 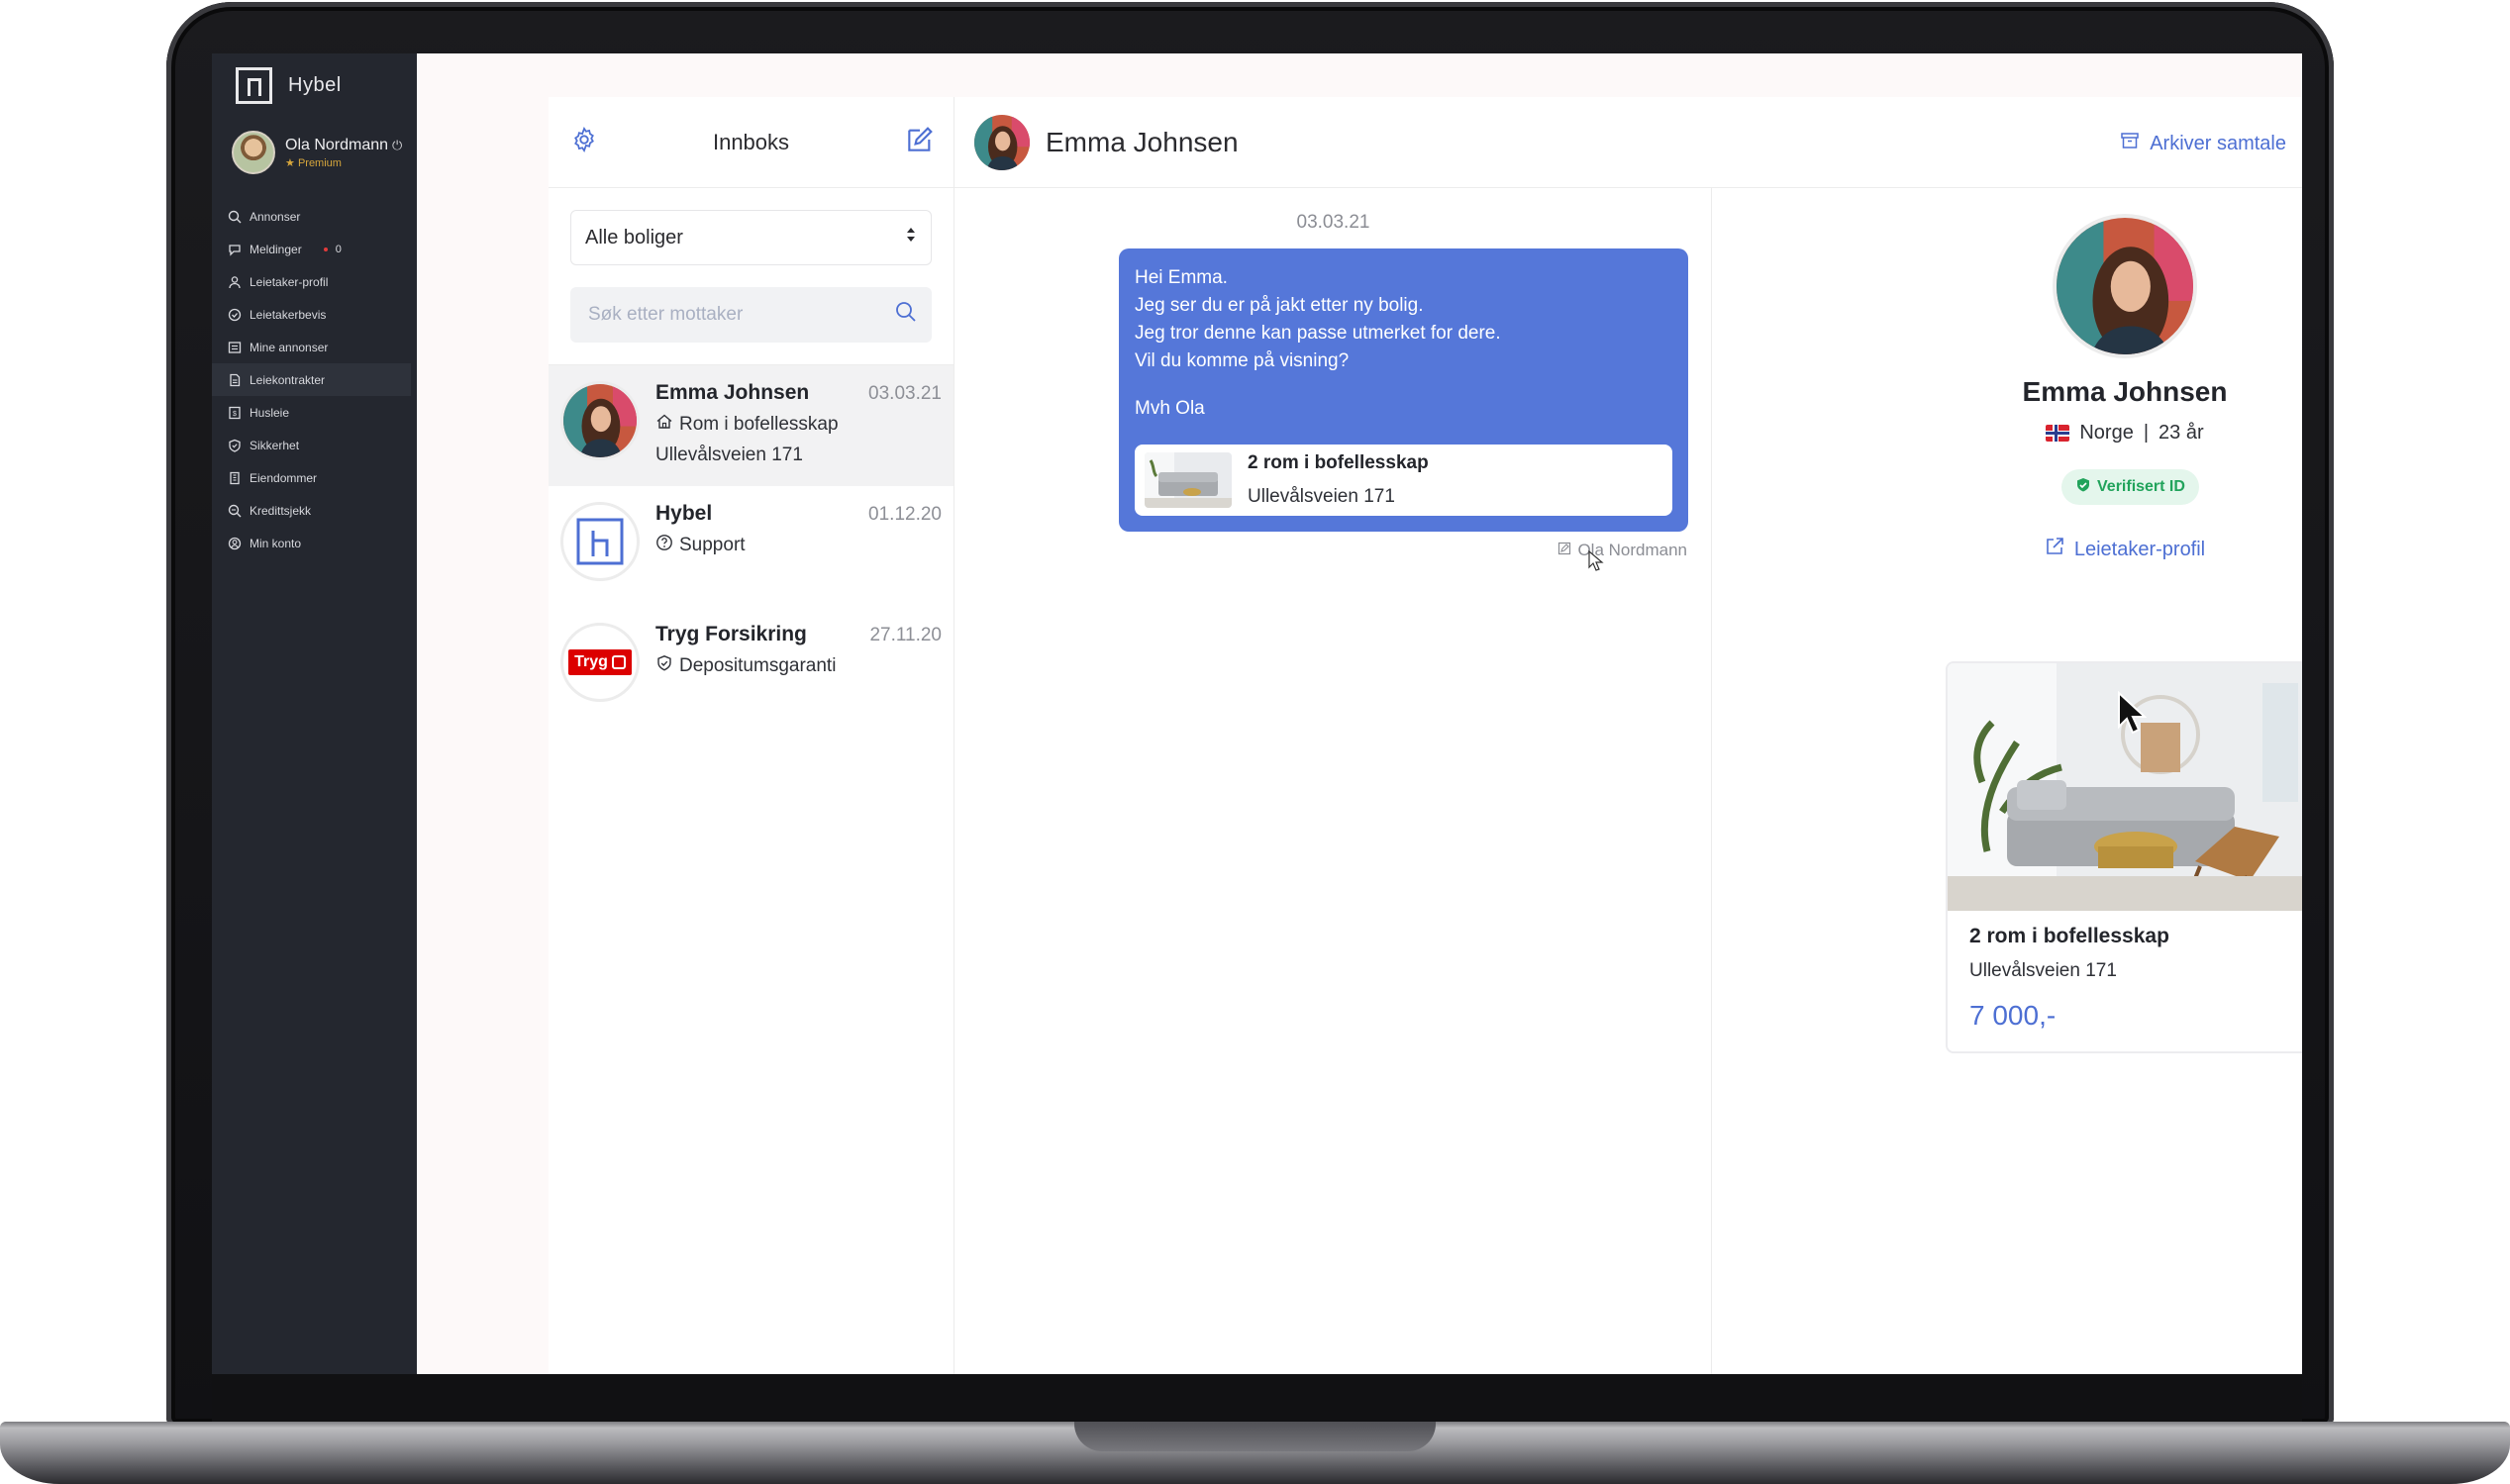 I want to click on profile-meta: Norge | 23 år, so click(x=2007, y=433).